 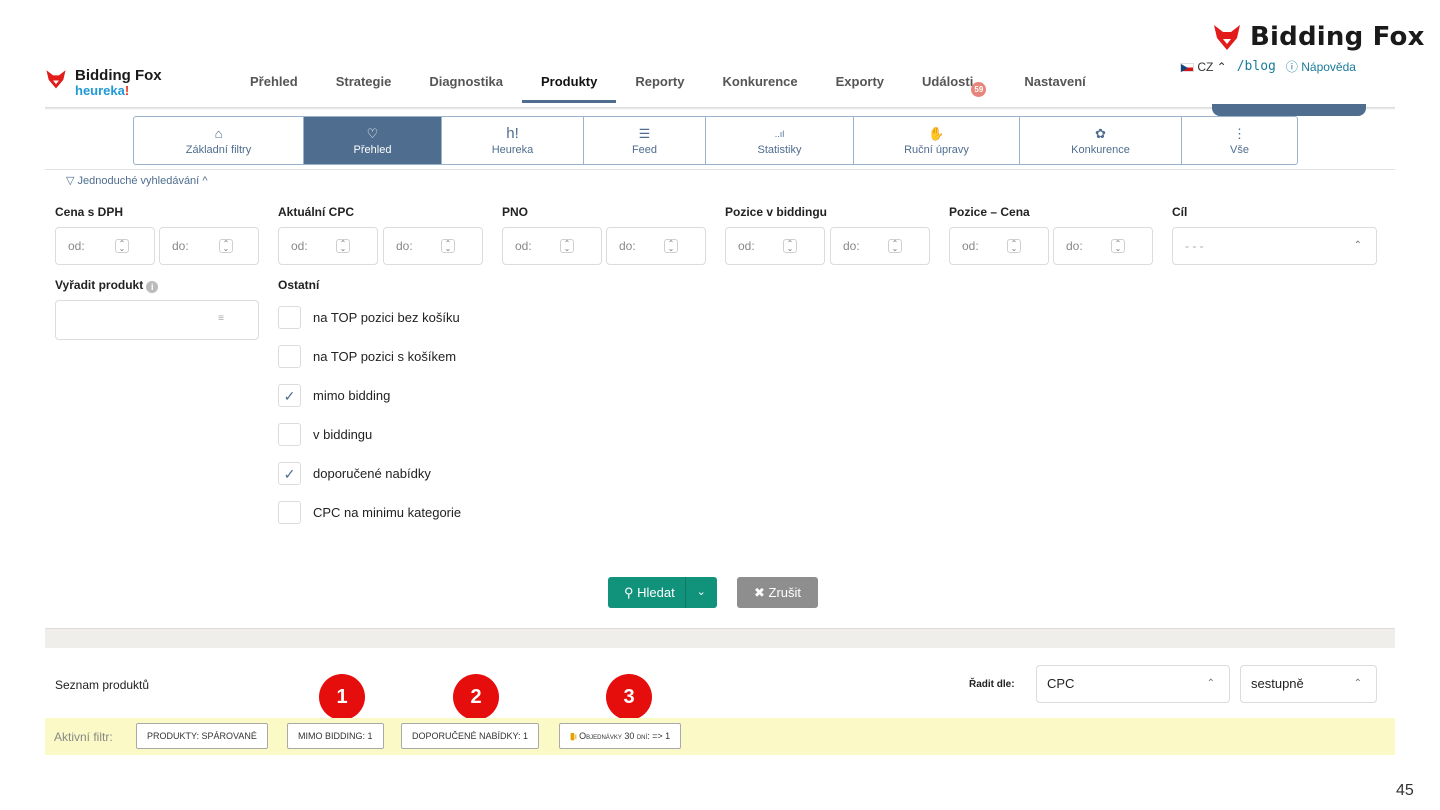 What do you see at coordinates (936, 133) in the screenshot?
I see `hand-icon: ✋` at bounding box center [936, 133].